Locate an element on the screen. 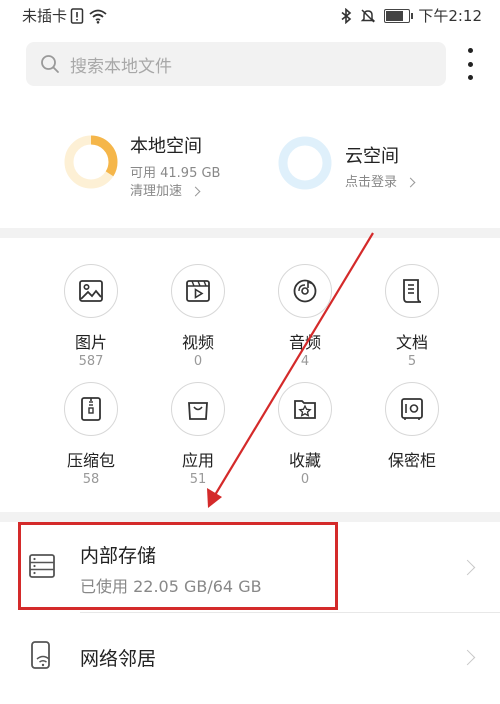 The height and width of the screenshot is (704, 500). search-bar: 搜索本地文件 is located at coordinates (236, 64).